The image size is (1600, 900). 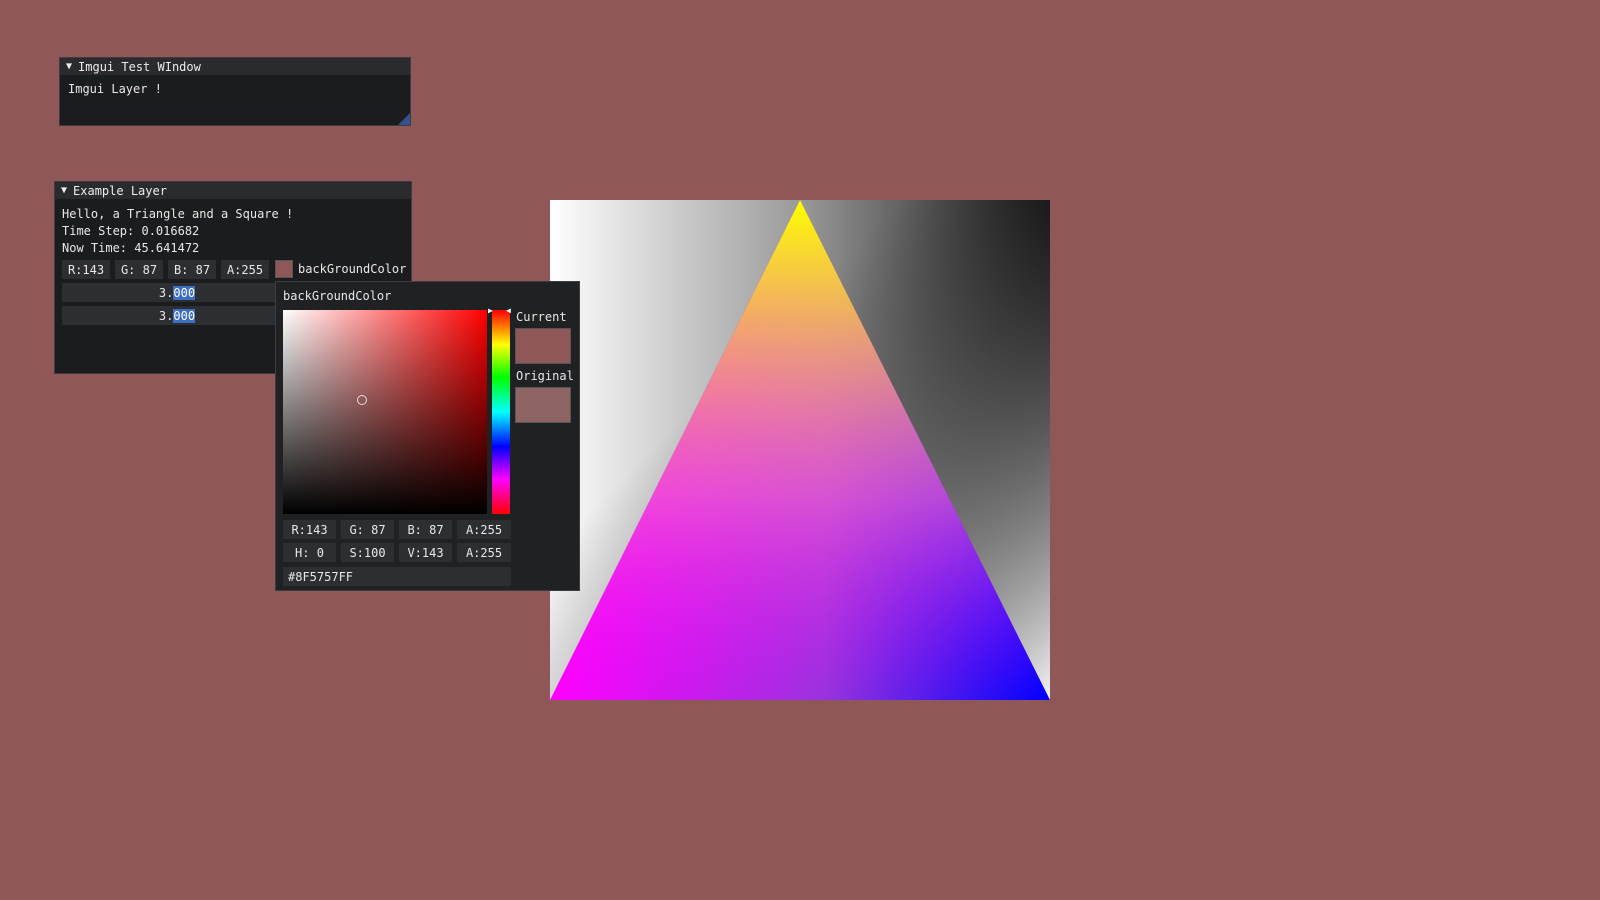 I want to click on picker-field-a: A:255, so click(x=484, y=529).